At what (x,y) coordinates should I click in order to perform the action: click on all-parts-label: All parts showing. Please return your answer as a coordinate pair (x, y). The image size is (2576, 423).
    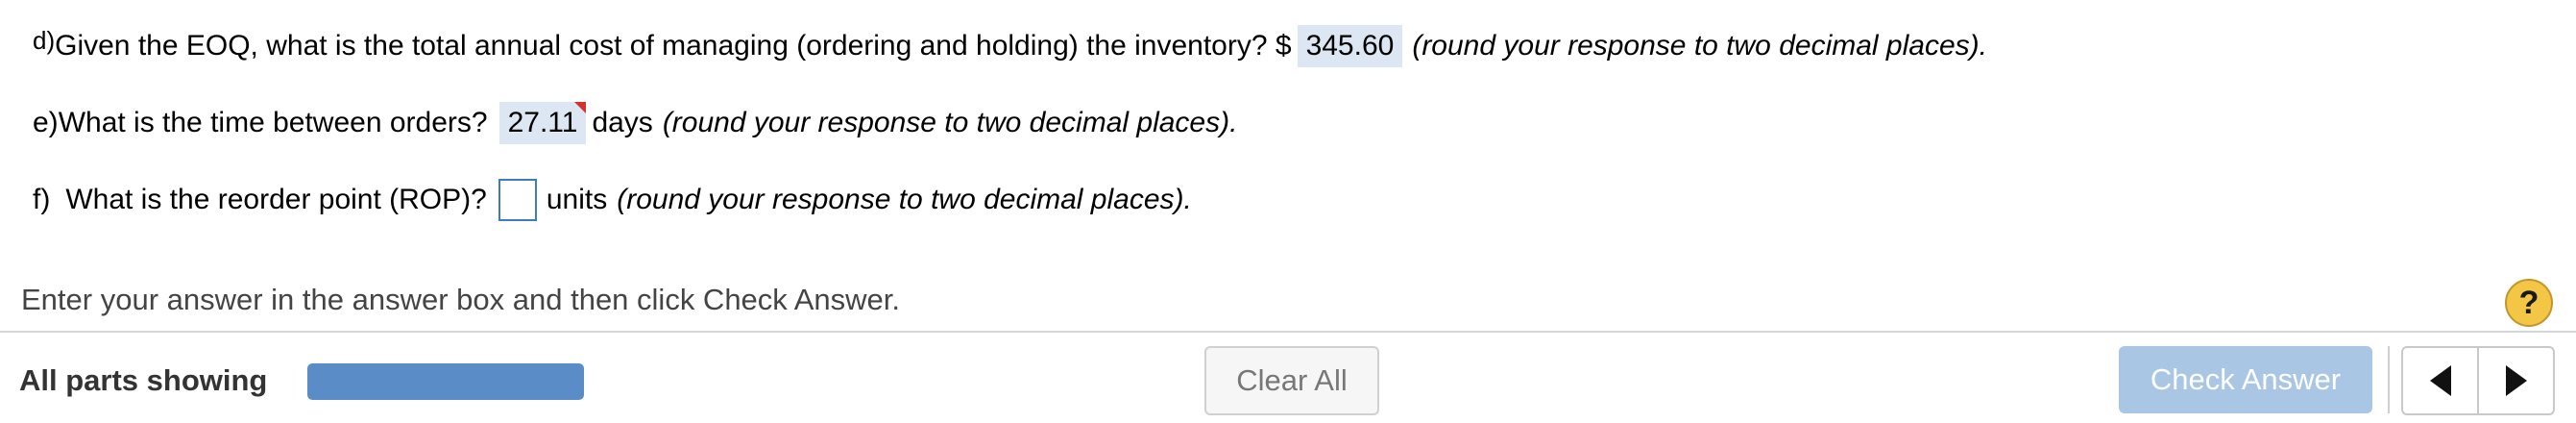
    Looking at the image, I should click on (143, 380).